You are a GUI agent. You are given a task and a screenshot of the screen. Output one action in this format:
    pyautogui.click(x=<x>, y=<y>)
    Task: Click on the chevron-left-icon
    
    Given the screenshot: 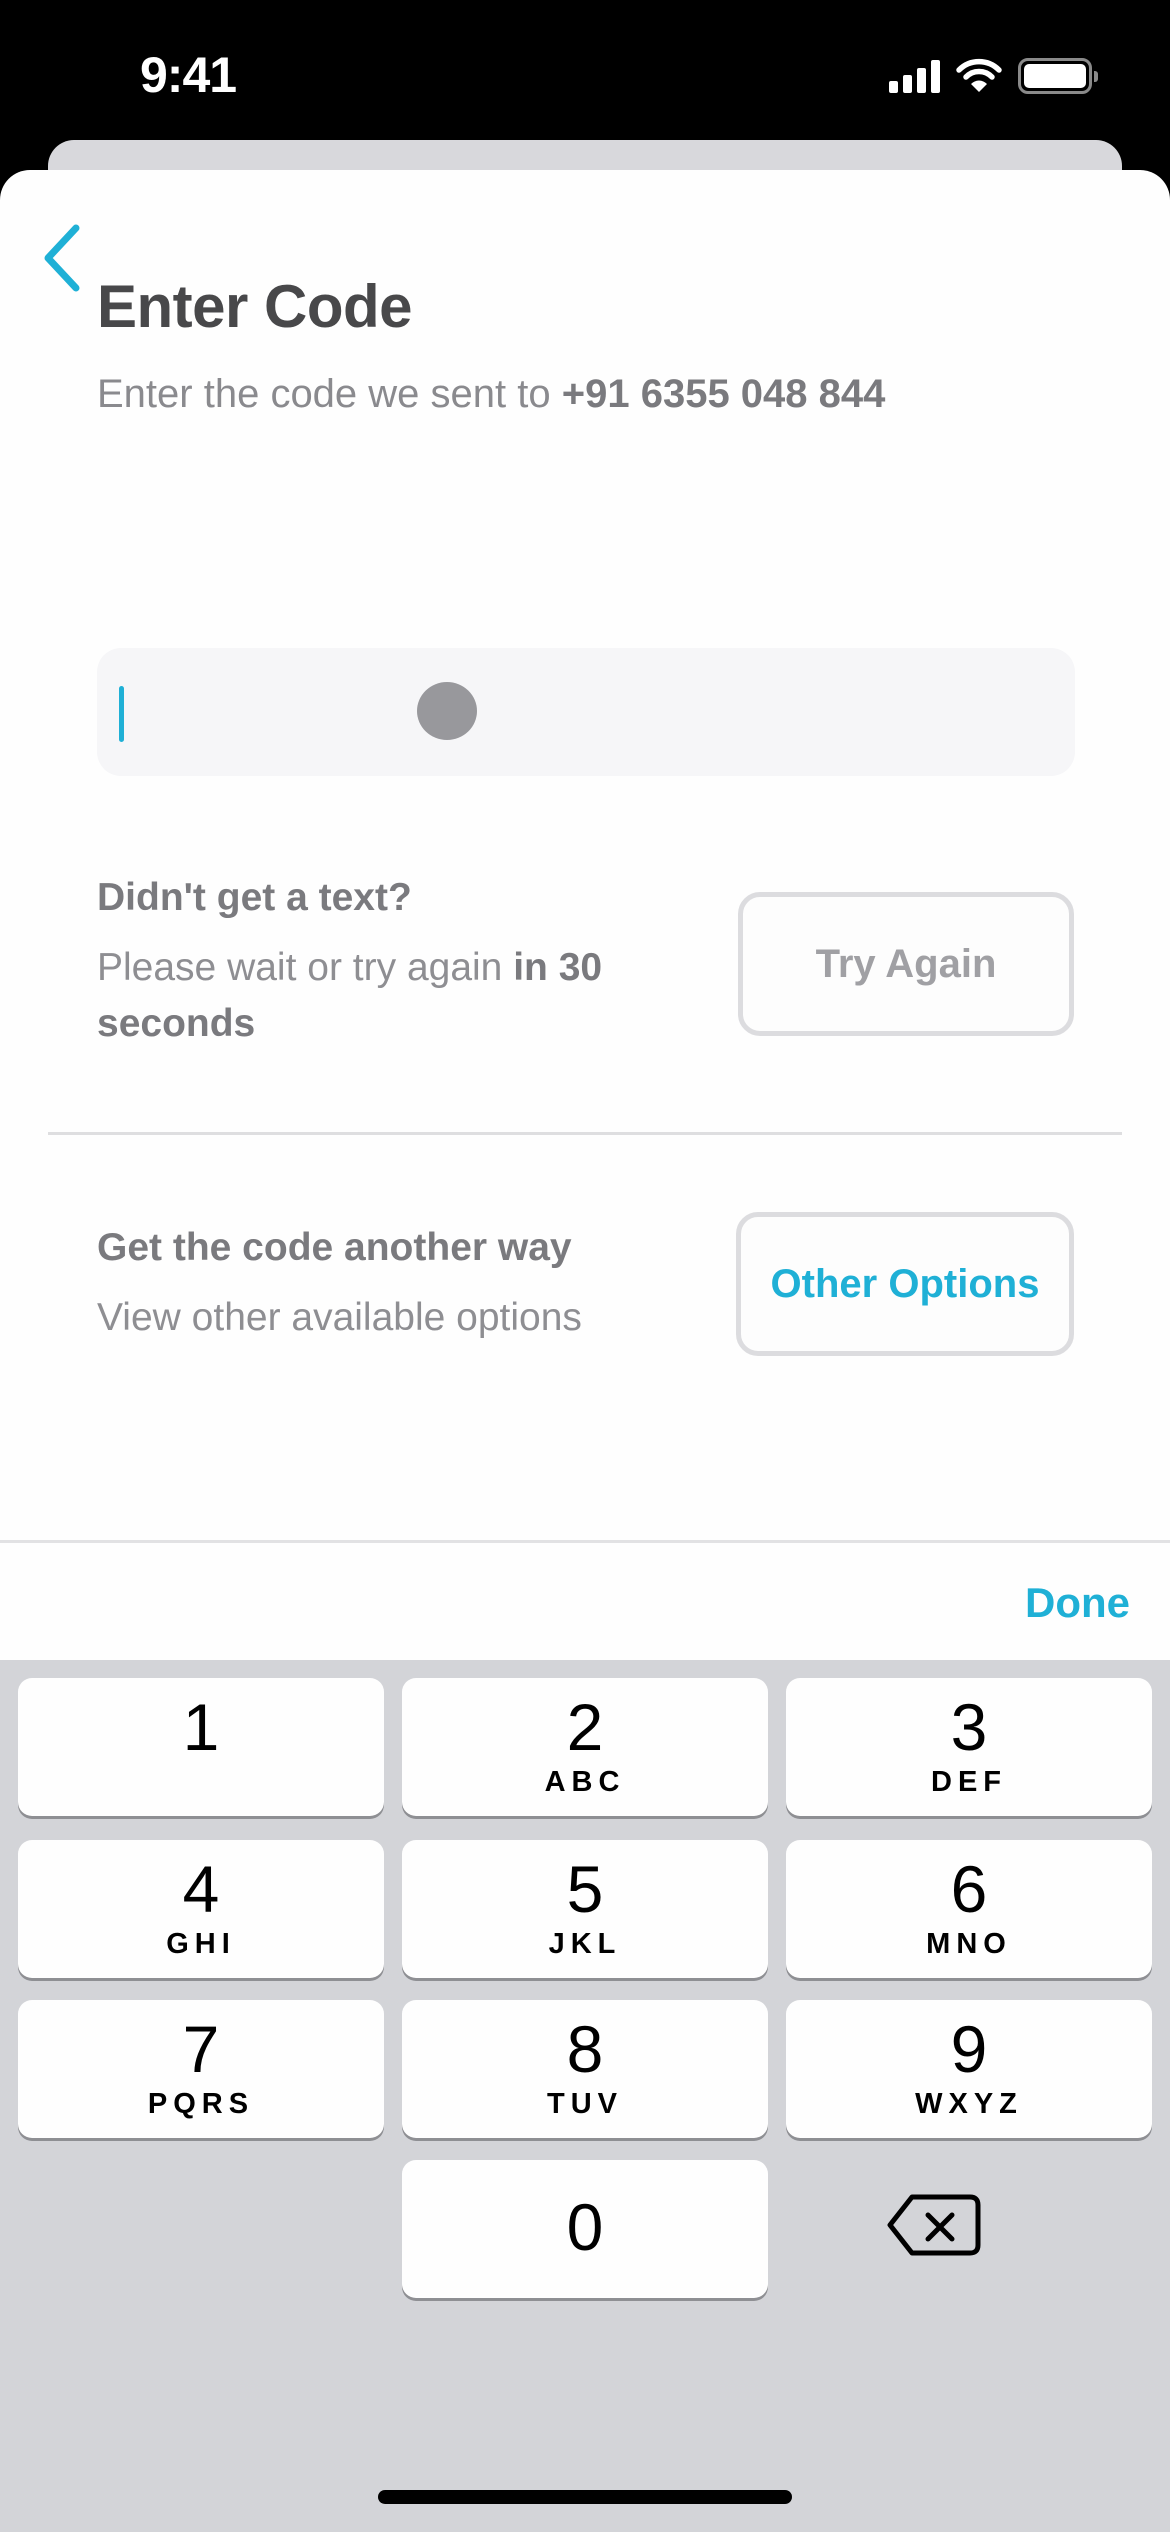 What is the action you would take?
    pyautogui.click(x=62, y=258)
    